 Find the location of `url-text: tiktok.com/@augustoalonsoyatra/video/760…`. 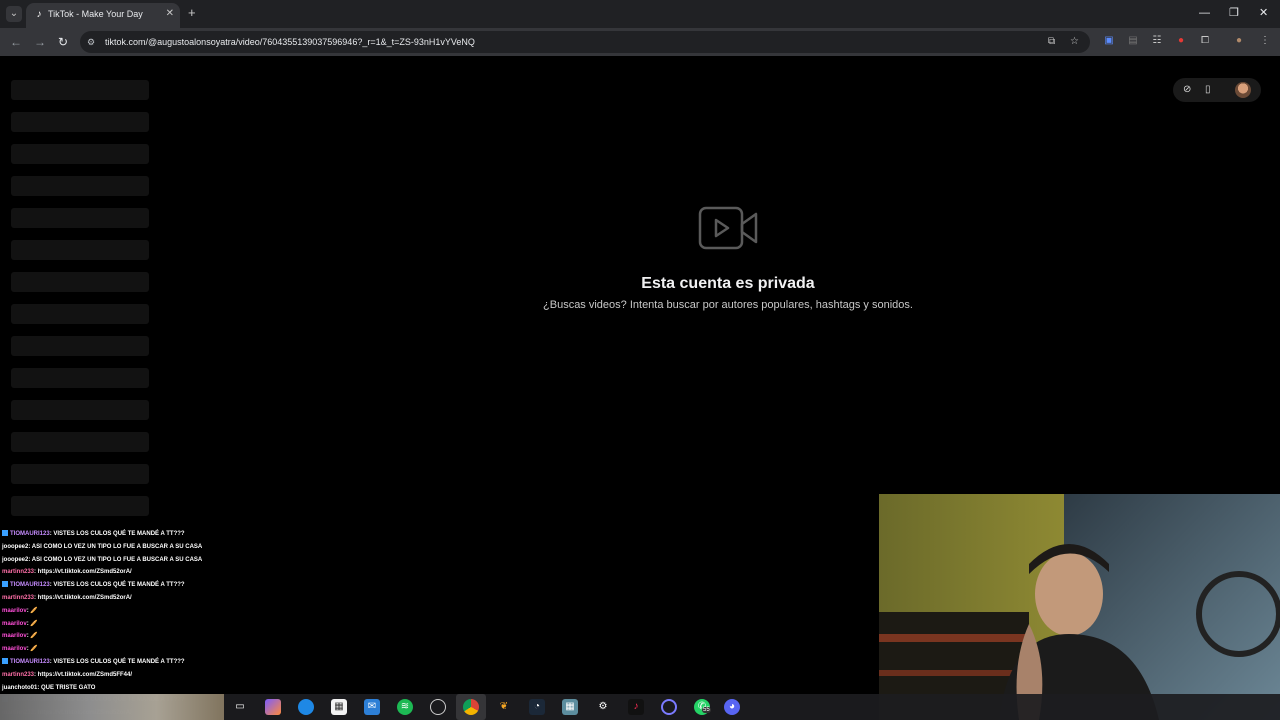

url-text: tiktok.com/@augustoalonsoyatra/video/760… is located at coordinates (290, 42).